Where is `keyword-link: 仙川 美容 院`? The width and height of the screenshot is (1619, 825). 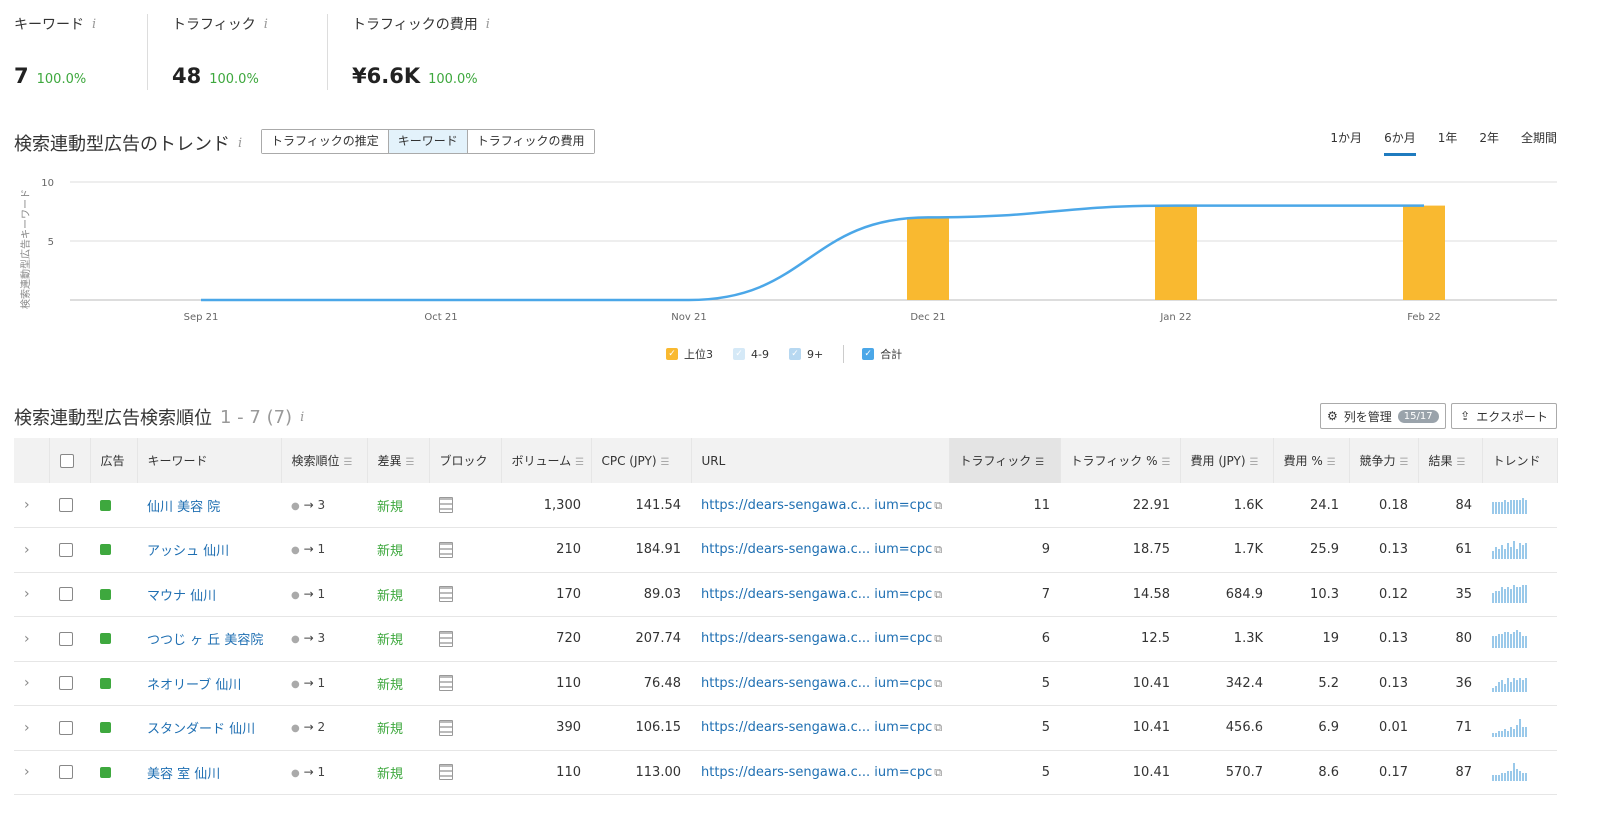 keyword-link: 仙川 美容 院 is located at coordinates (183, 507).